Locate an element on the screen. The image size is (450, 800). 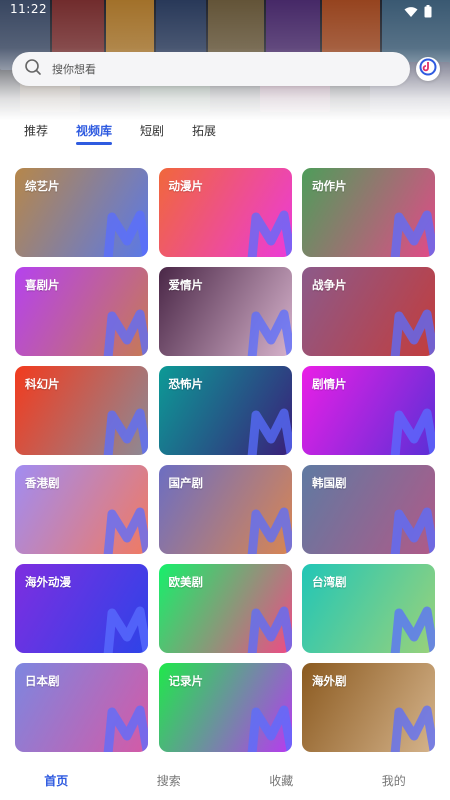
status-time: 11:22 is located at coordinates (29, 9).